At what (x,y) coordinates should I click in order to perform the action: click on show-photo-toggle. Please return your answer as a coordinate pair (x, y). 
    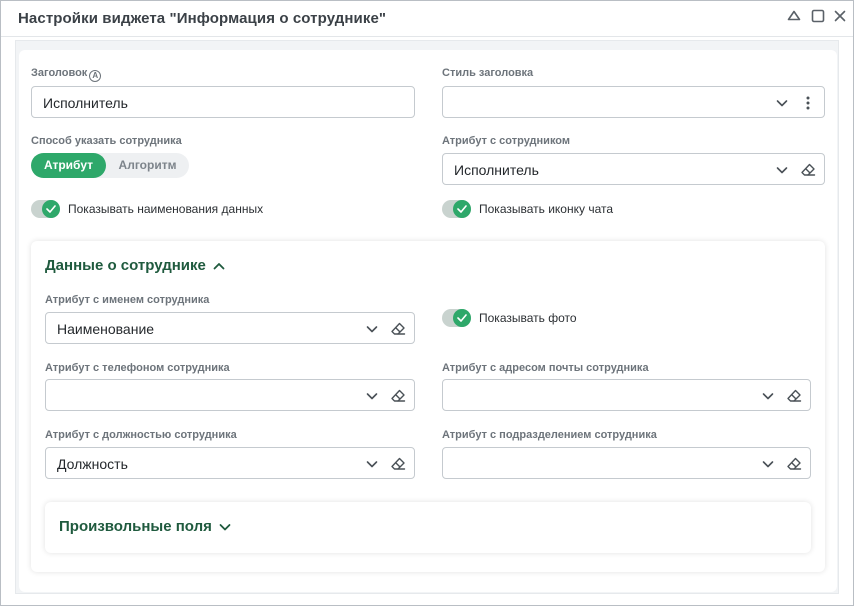
    Looking at the image, I should click on (456, 318).